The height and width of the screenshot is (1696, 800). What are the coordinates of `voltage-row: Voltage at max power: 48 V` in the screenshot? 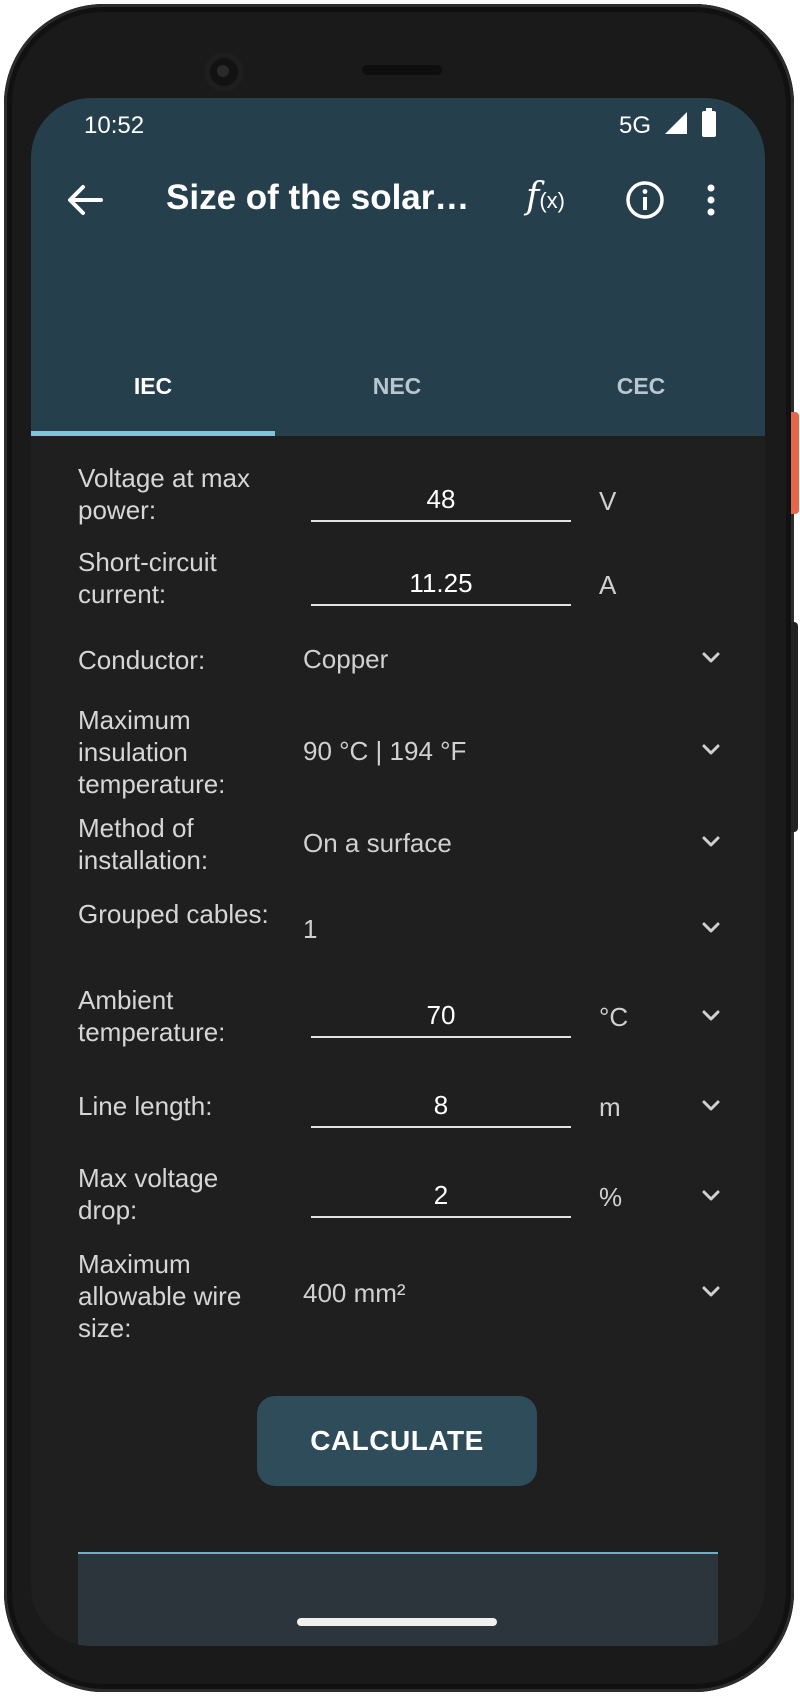 It's located at (398, 497).